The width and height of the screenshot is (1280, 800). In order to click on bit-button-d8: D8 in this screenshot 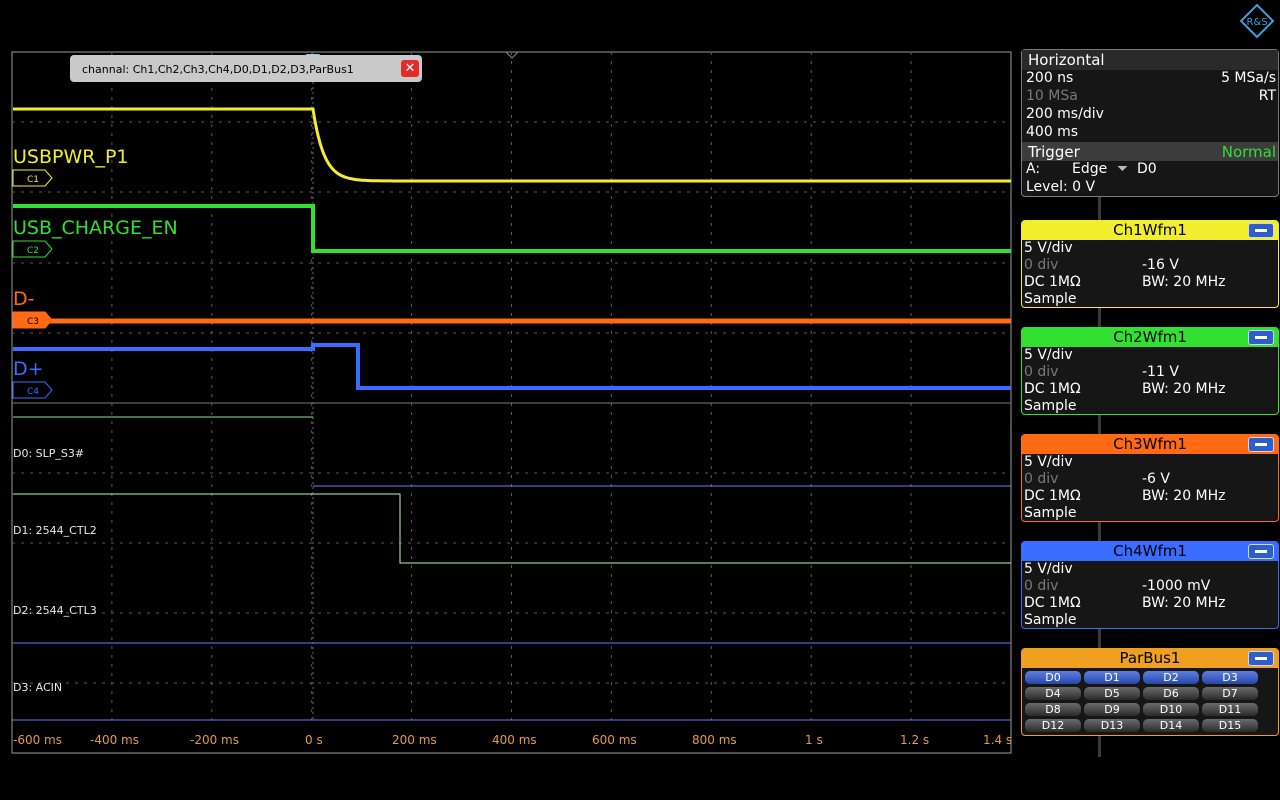, I will do `click(1053, 709)`.